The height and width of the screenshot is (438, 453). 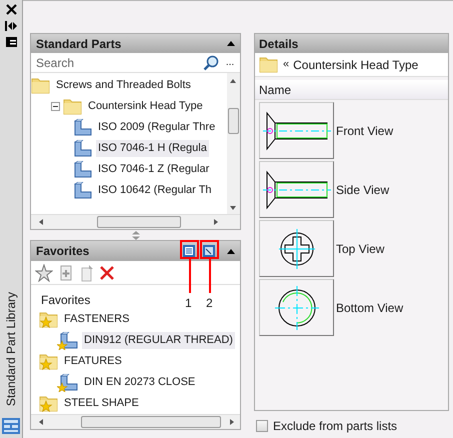 What do you see at coordinates (335, 426) in the screenshot?
I see `checkbox-label: Exclude from parts lists` at bounding box center [335, 426].